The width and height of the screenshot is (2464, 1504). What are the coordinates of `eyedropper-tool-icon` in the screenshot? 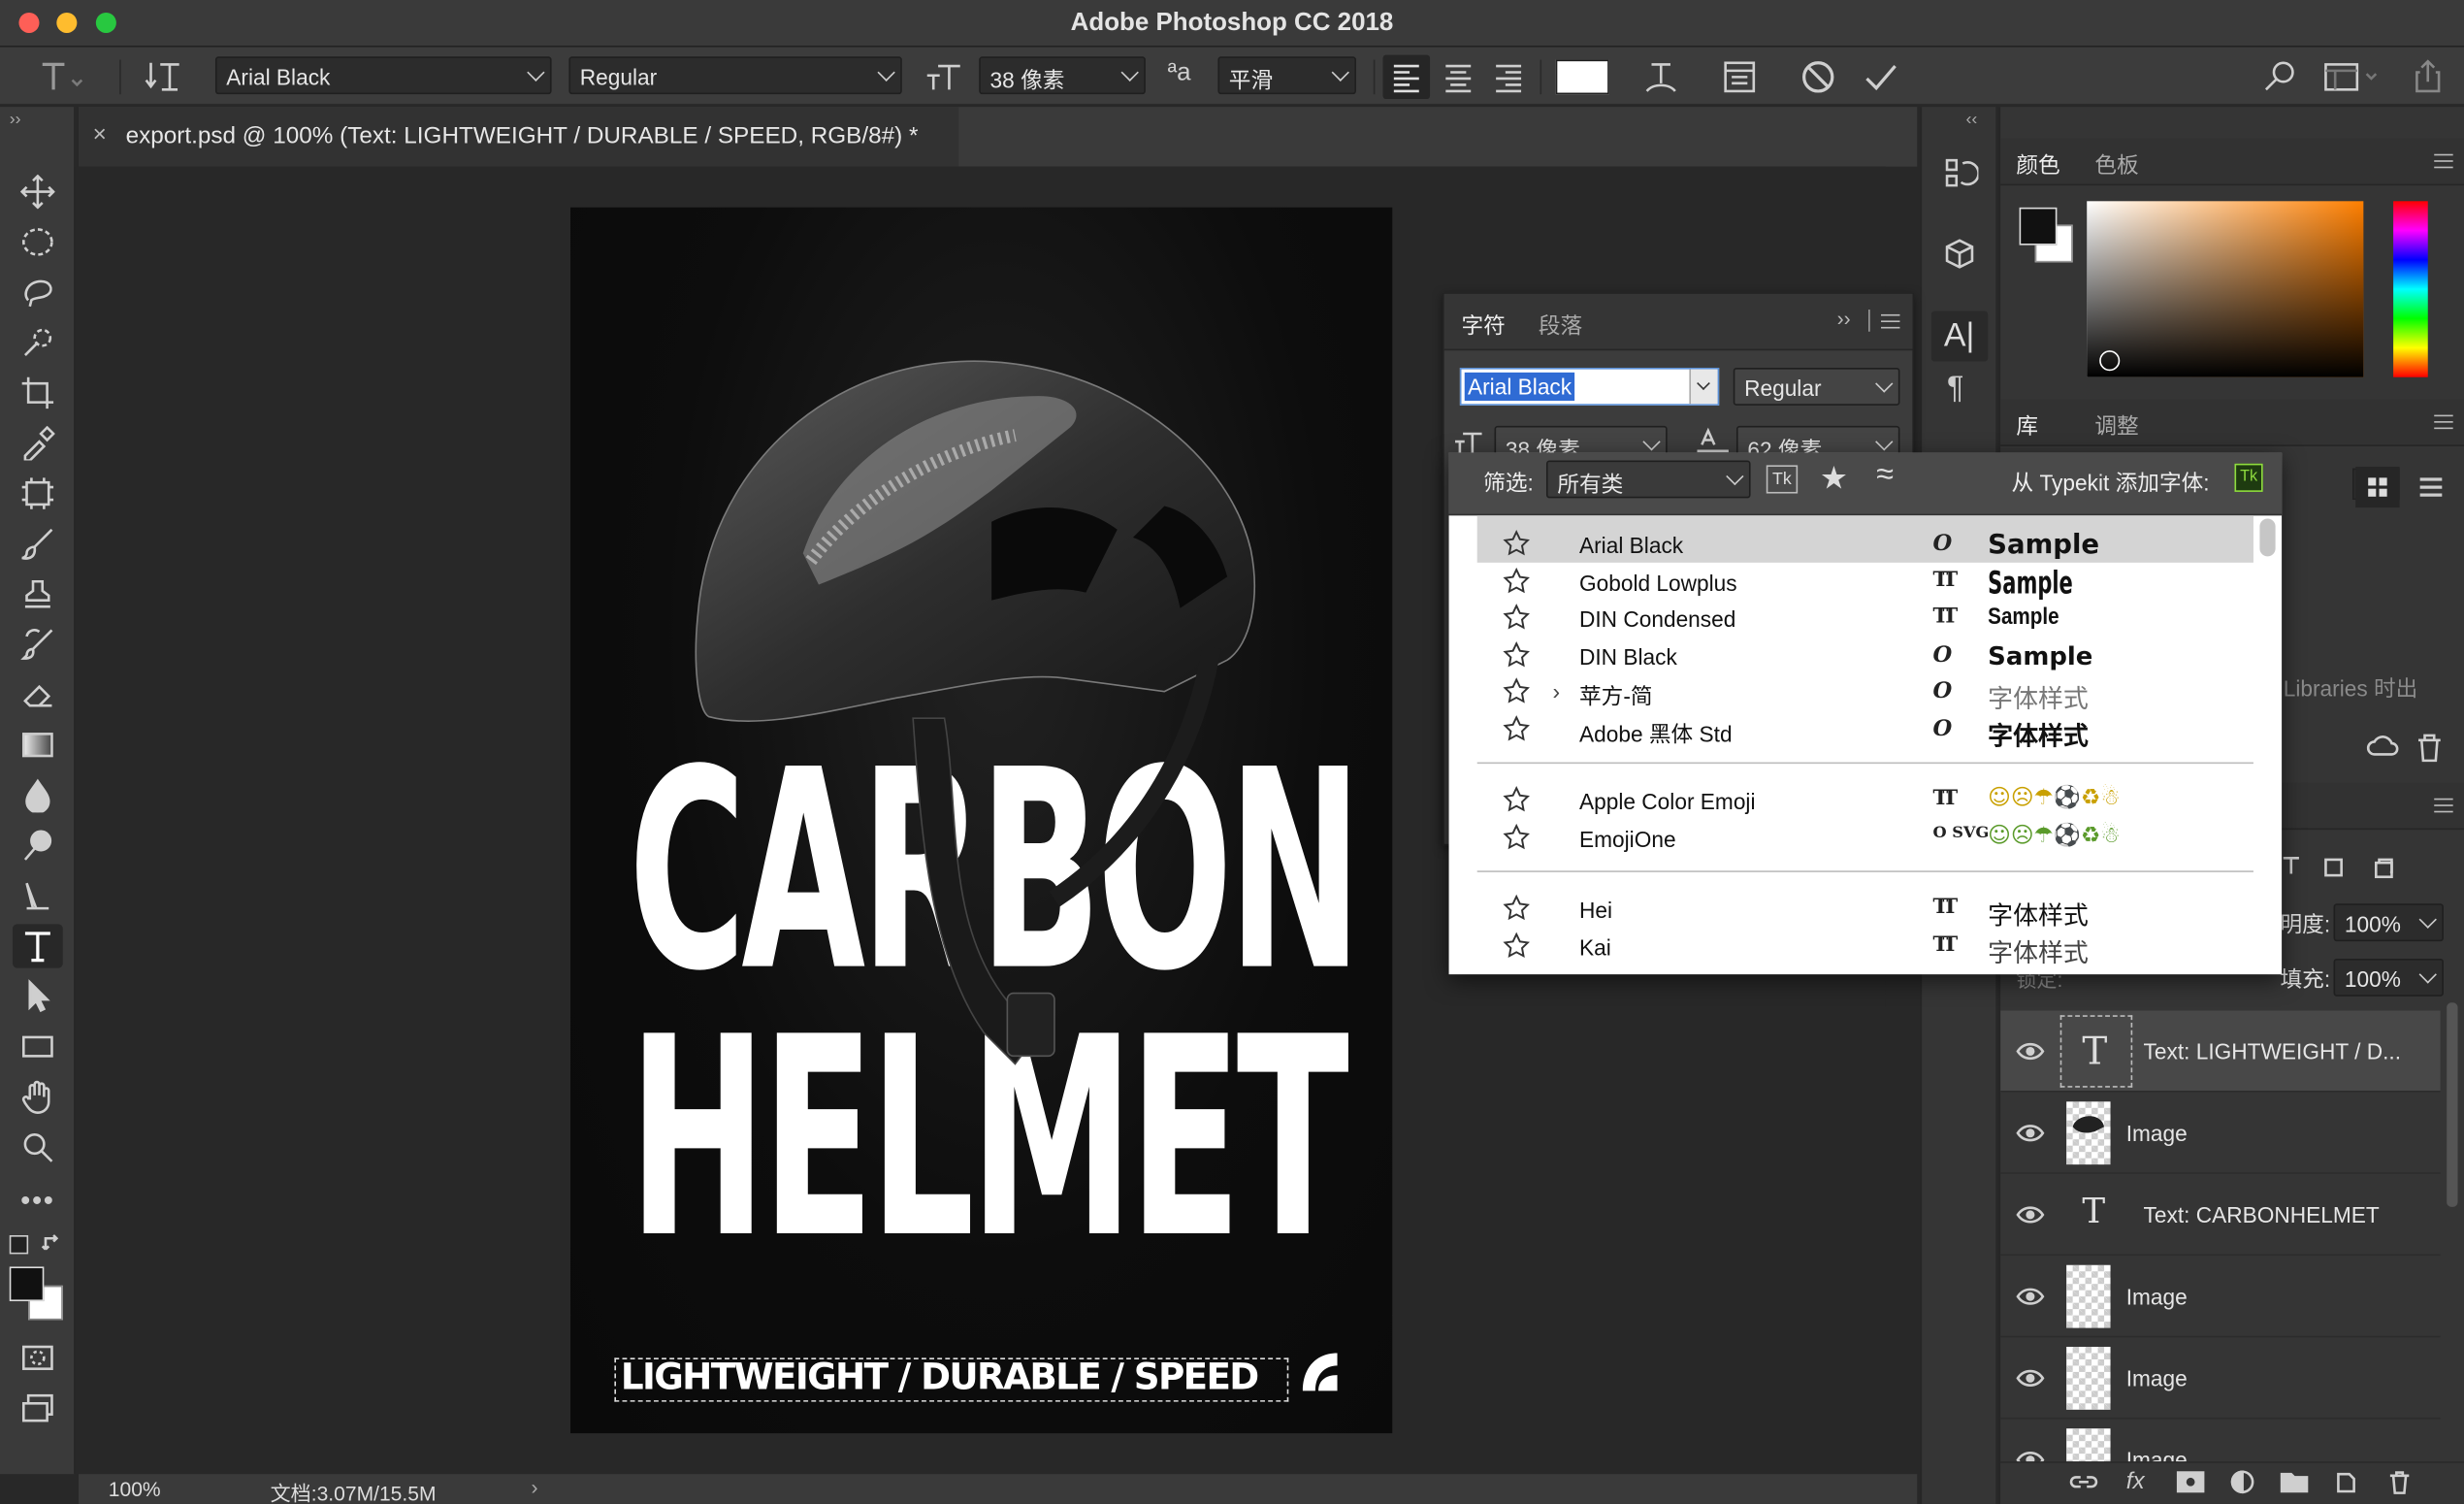 It's located at (38, 443).